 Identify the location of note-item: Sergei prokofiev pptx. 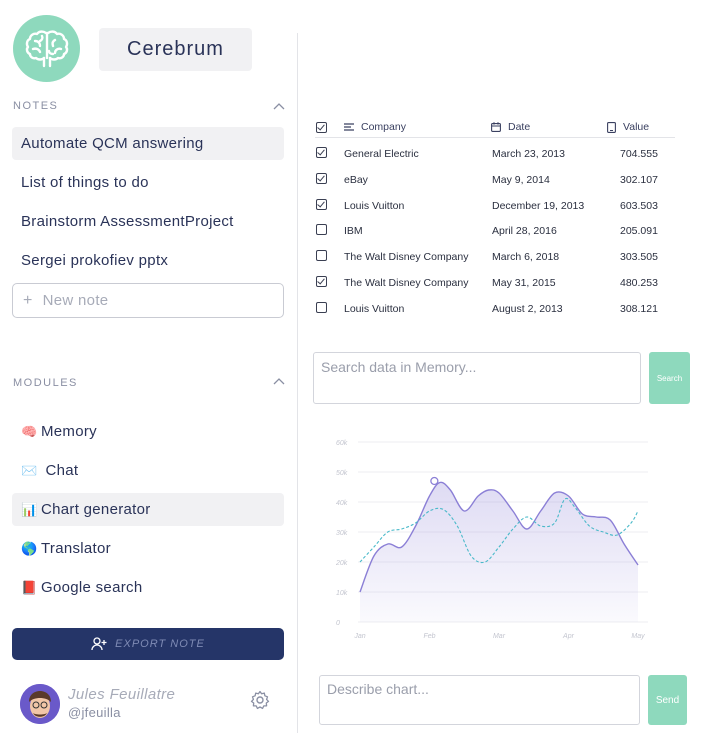
(148, 260).